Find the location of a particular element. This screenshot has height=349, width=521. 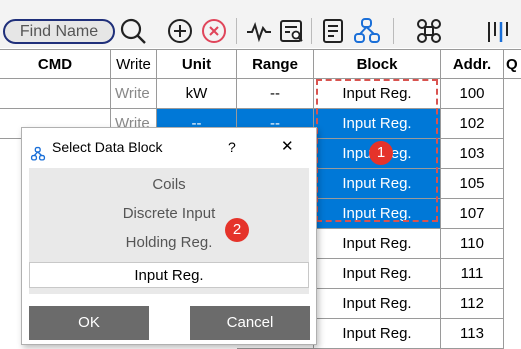

table-cell-cmd is located at coordinates (55, 94).